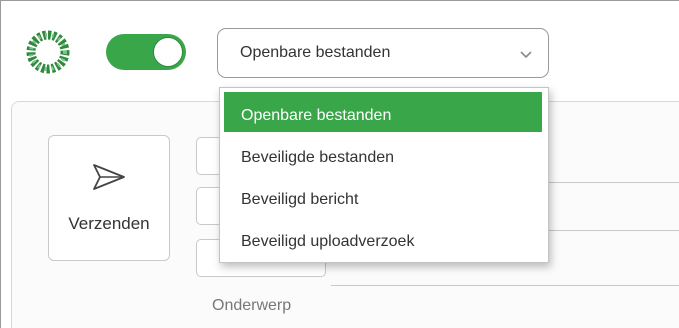  I want to click on paper-plane-icon, so click(109, 177).